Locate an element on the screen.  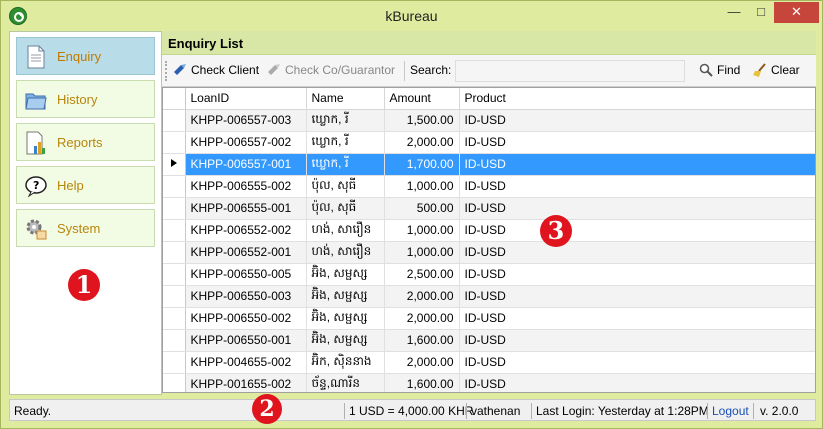
sidebar-item-label: Reports is located at coordinates (80, 142).